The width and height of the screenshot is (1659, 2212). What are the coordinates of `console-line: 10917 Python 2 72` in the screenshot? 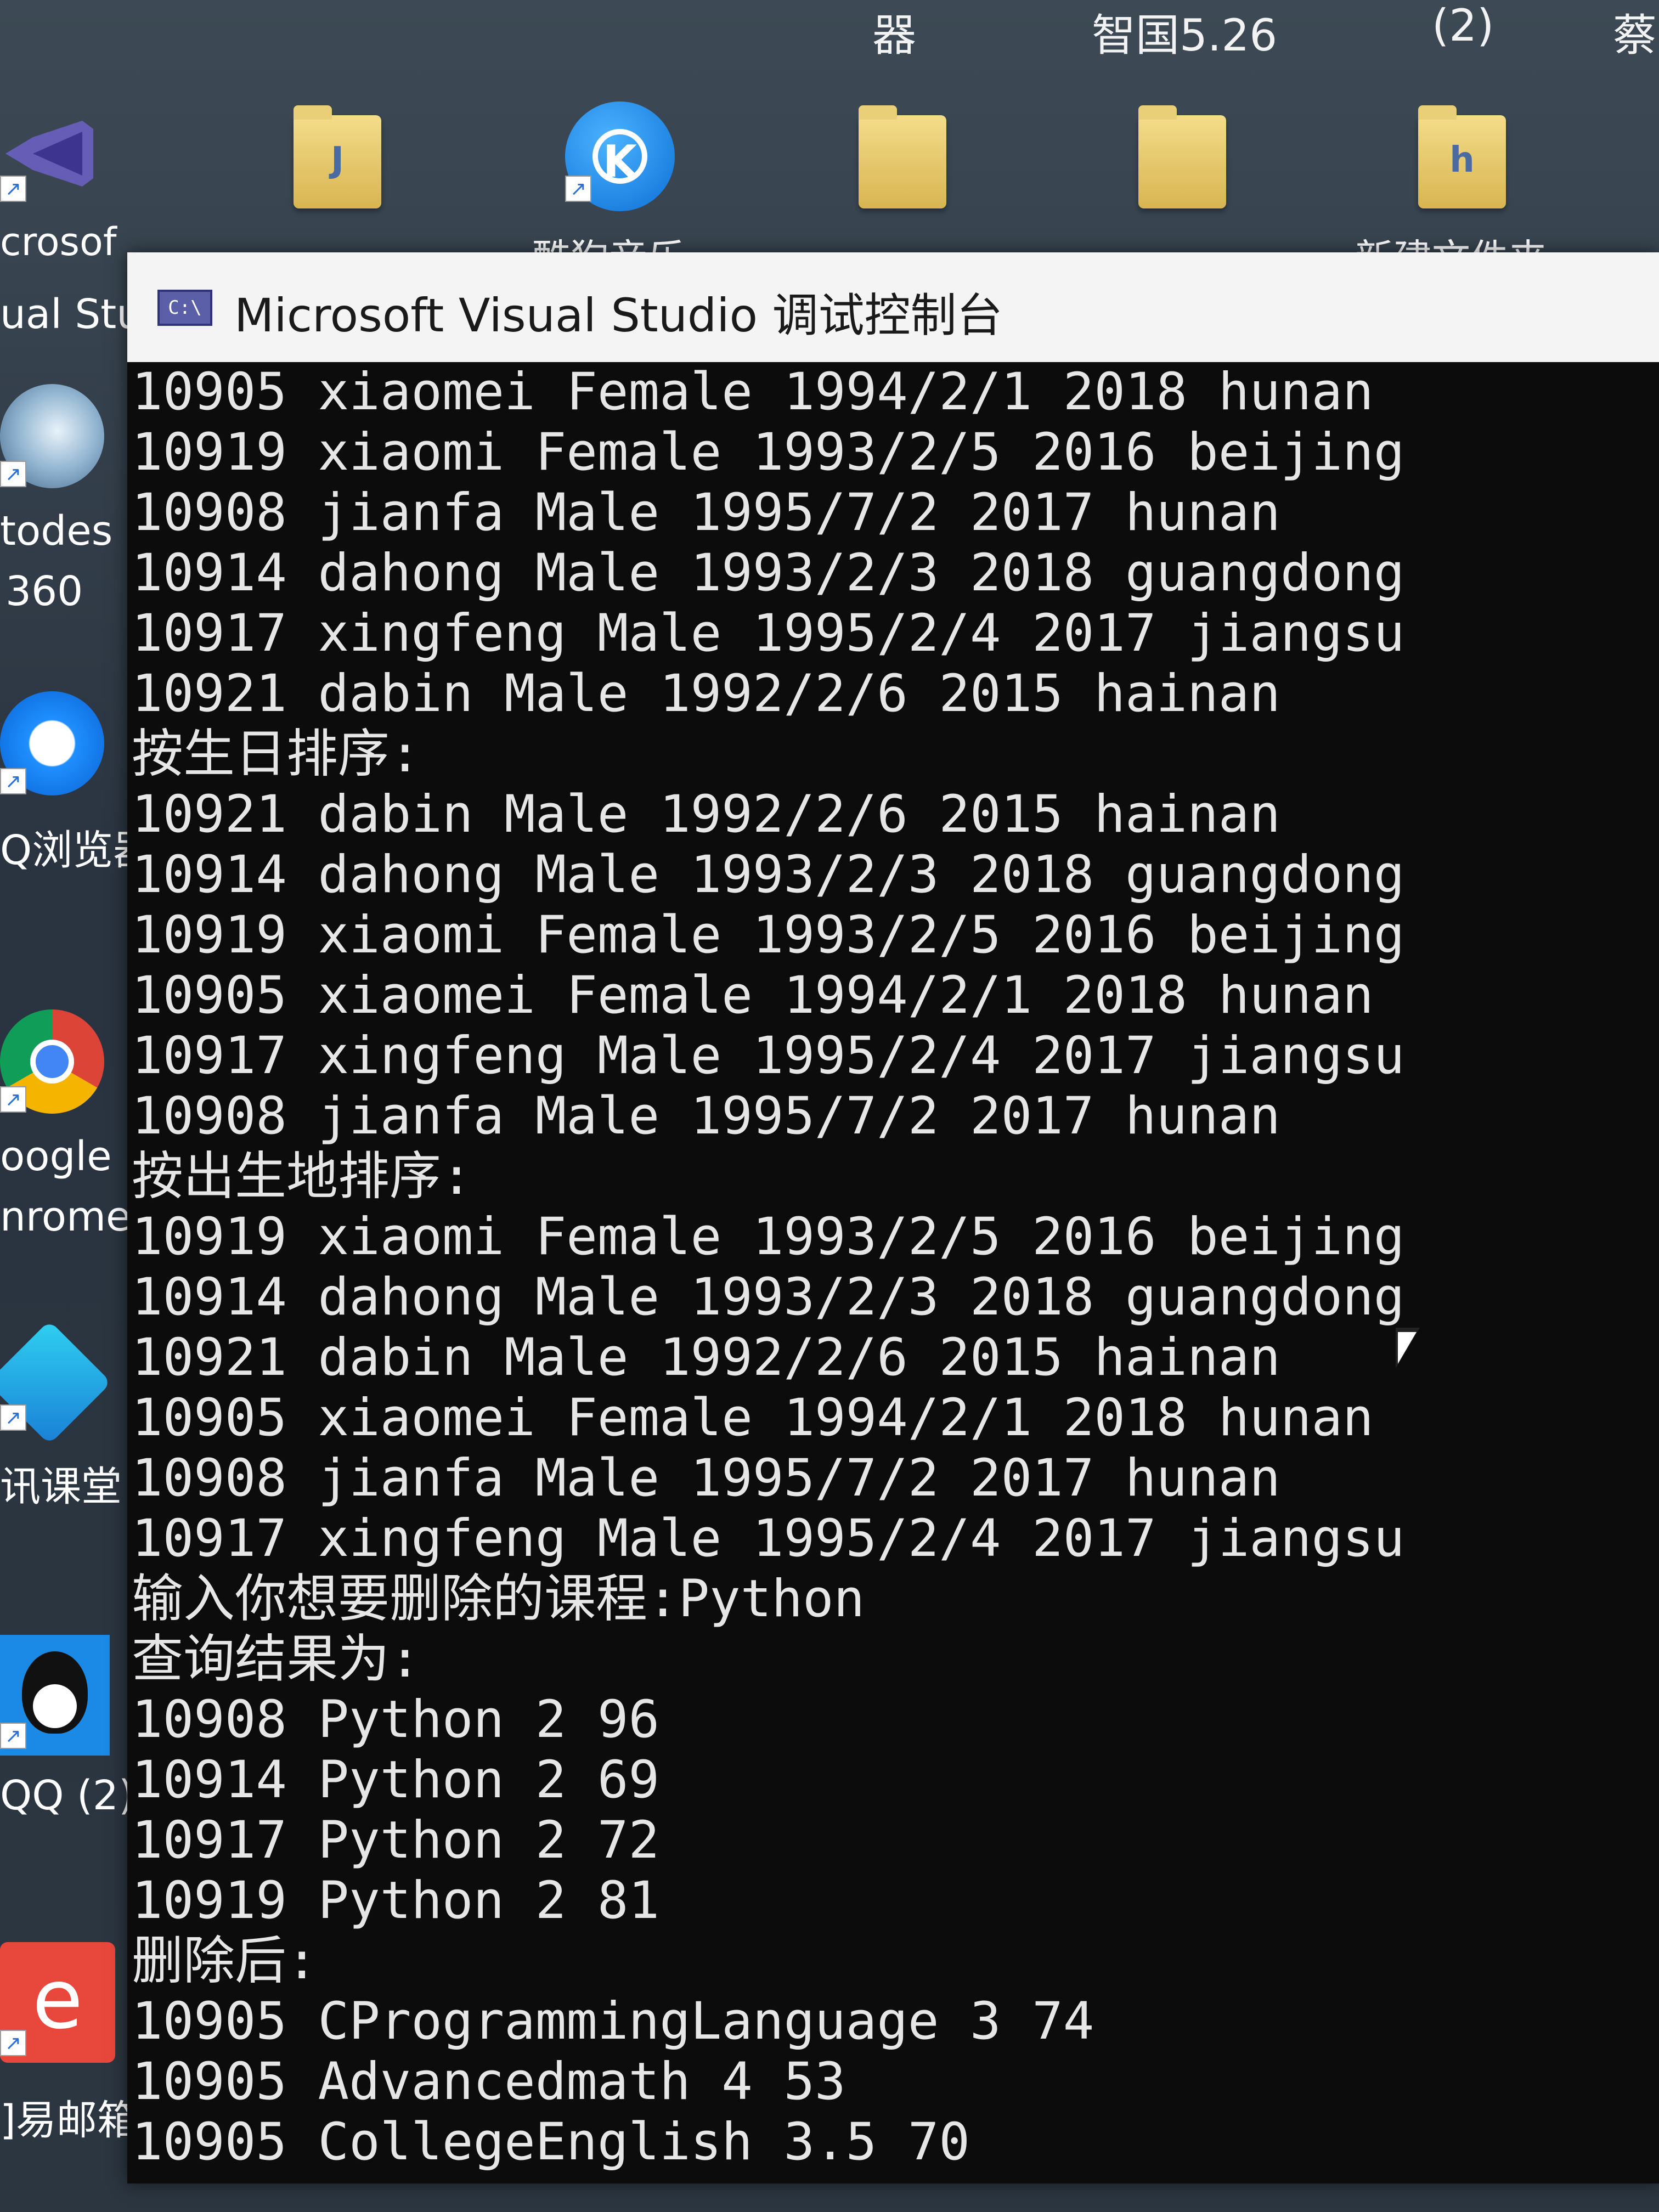 It's located at (396, 1840).